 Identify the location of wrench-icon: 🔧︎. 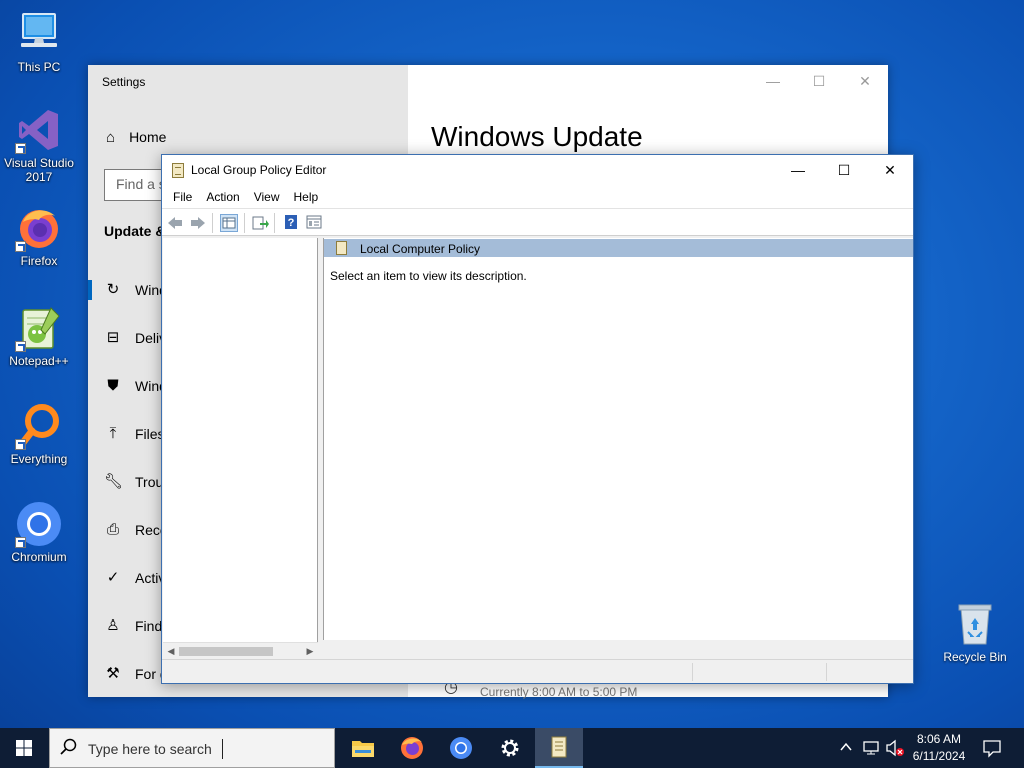
(114, 481).